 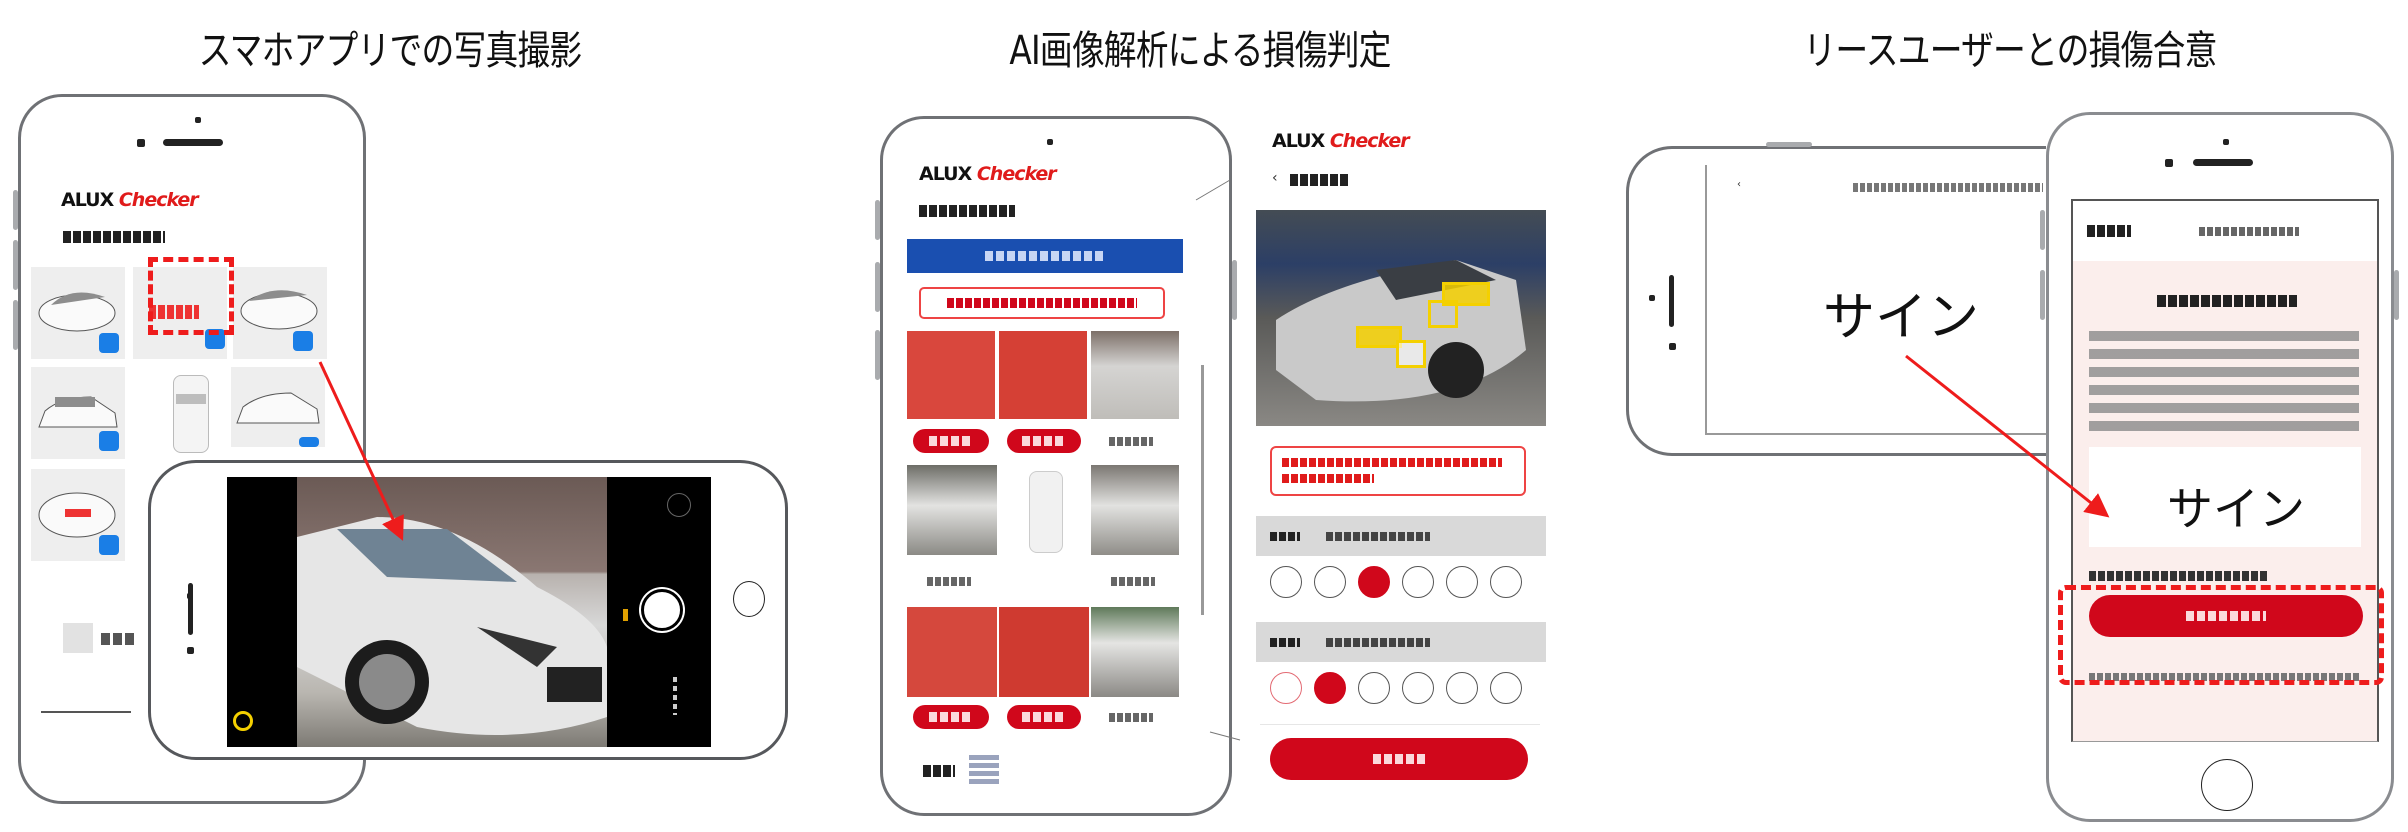 What do you see at coordinates (1401, 331) in the screenshot?
I see `car-photo-illustration` at bounding box center [1401, 331].